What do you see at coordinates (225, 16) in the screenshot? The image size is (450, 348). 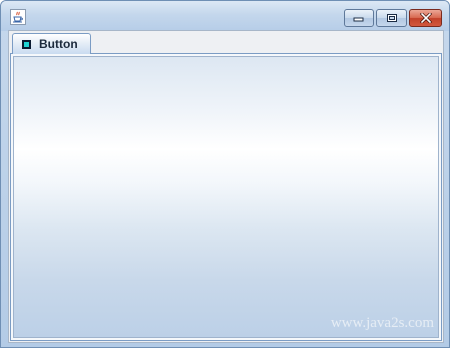 I see `title-bar` at bounding box center [225, 16].